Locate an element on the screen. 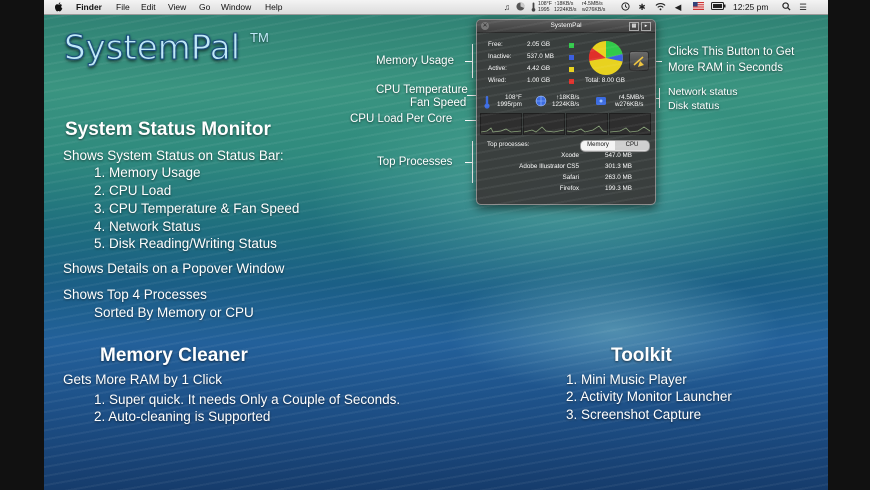 The image size is (870, 490). toolkit-heading: Toolkit is located at coordinates (641, 355).